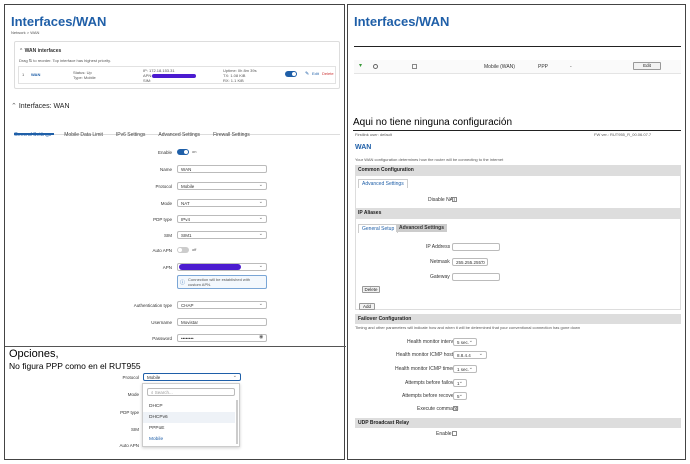  I want to click on row-protocol: PPP, so click(543, 67).